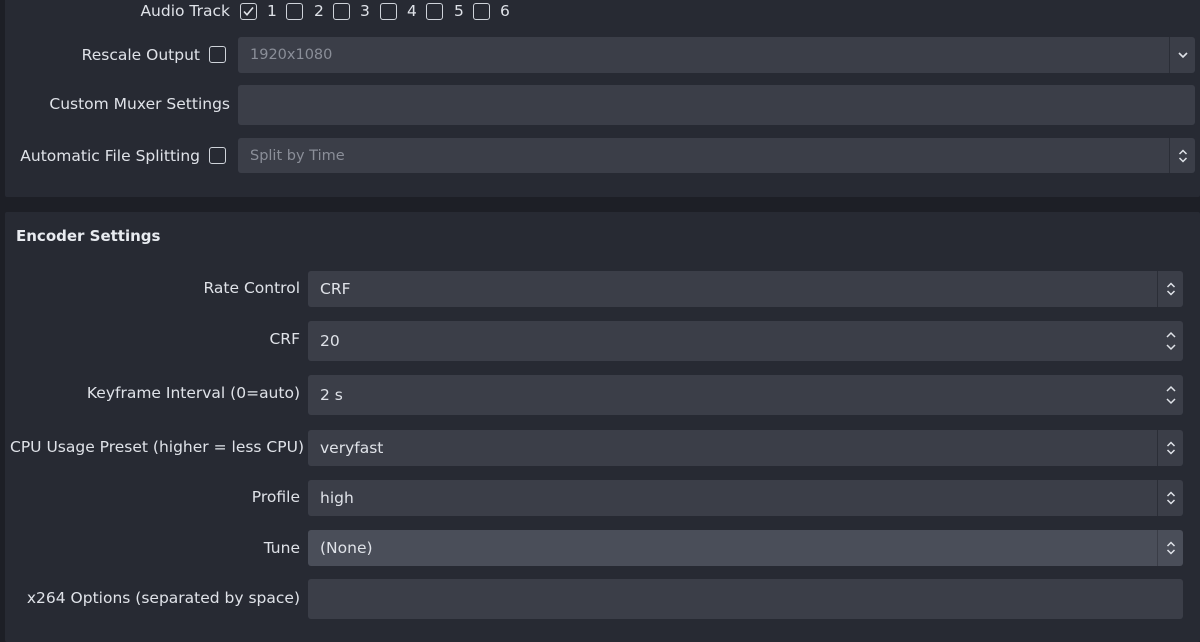 This screenshot has width=1200, height=642. What do you see at coordinates (352, 448) in the screenshot?
I see `cpu-preset-value: veryfast` at bounding box center [352, 448].